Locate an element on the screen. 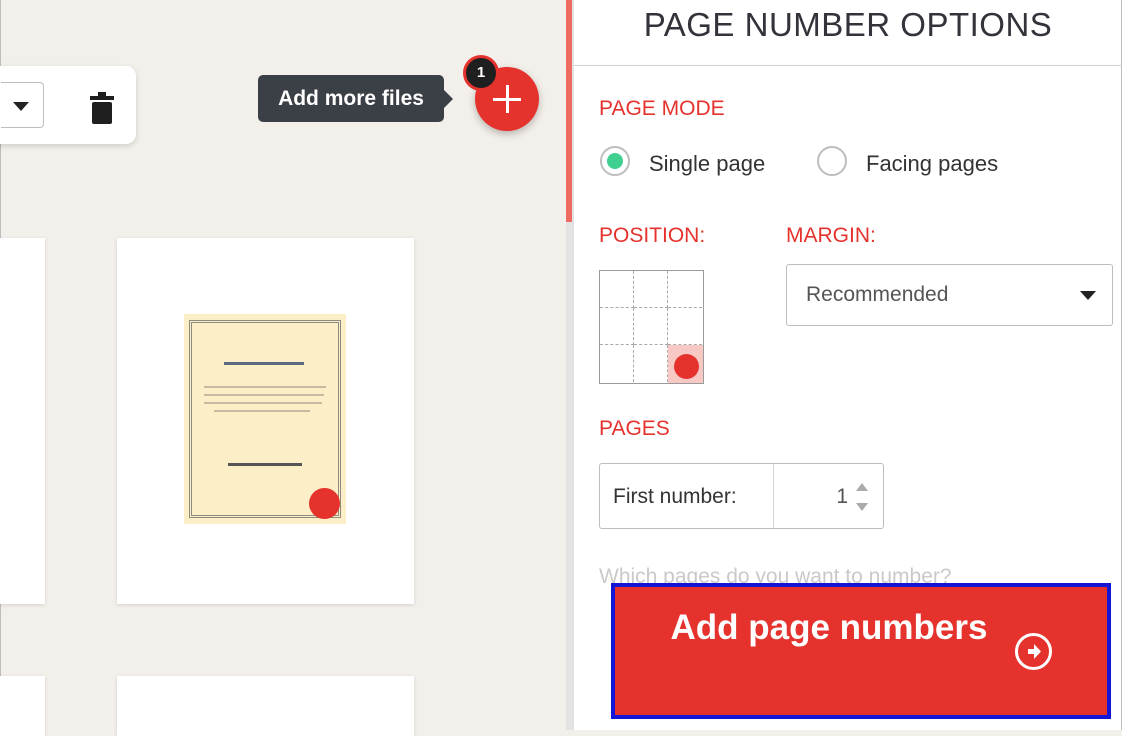 The image size is (1122, 736). file-count-badge: 1 is located at coordinates (481, 73).